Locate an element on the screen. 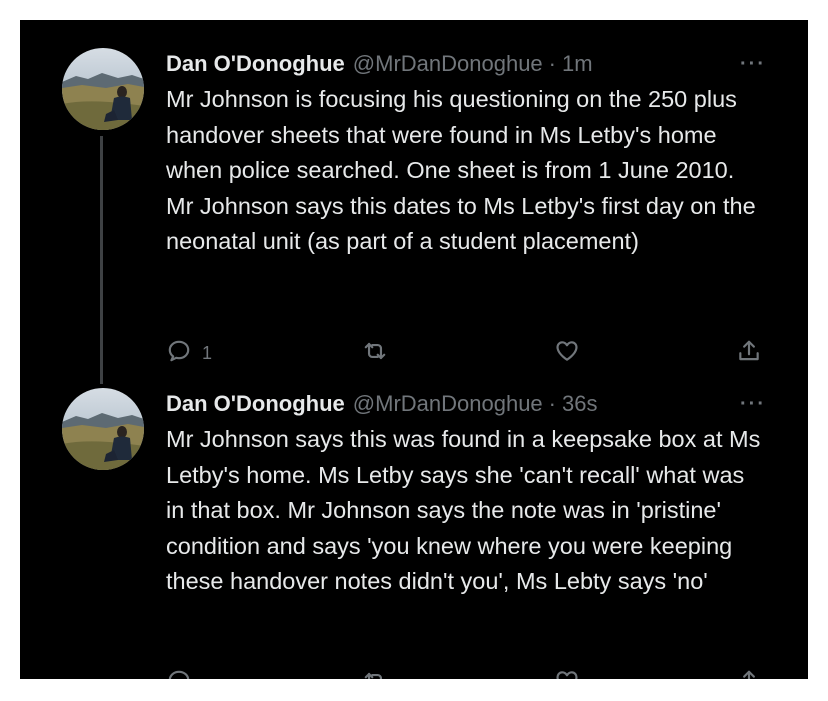 This screenshot has width=828, height=701. tweet-actions is located at coordinates (471, 673).